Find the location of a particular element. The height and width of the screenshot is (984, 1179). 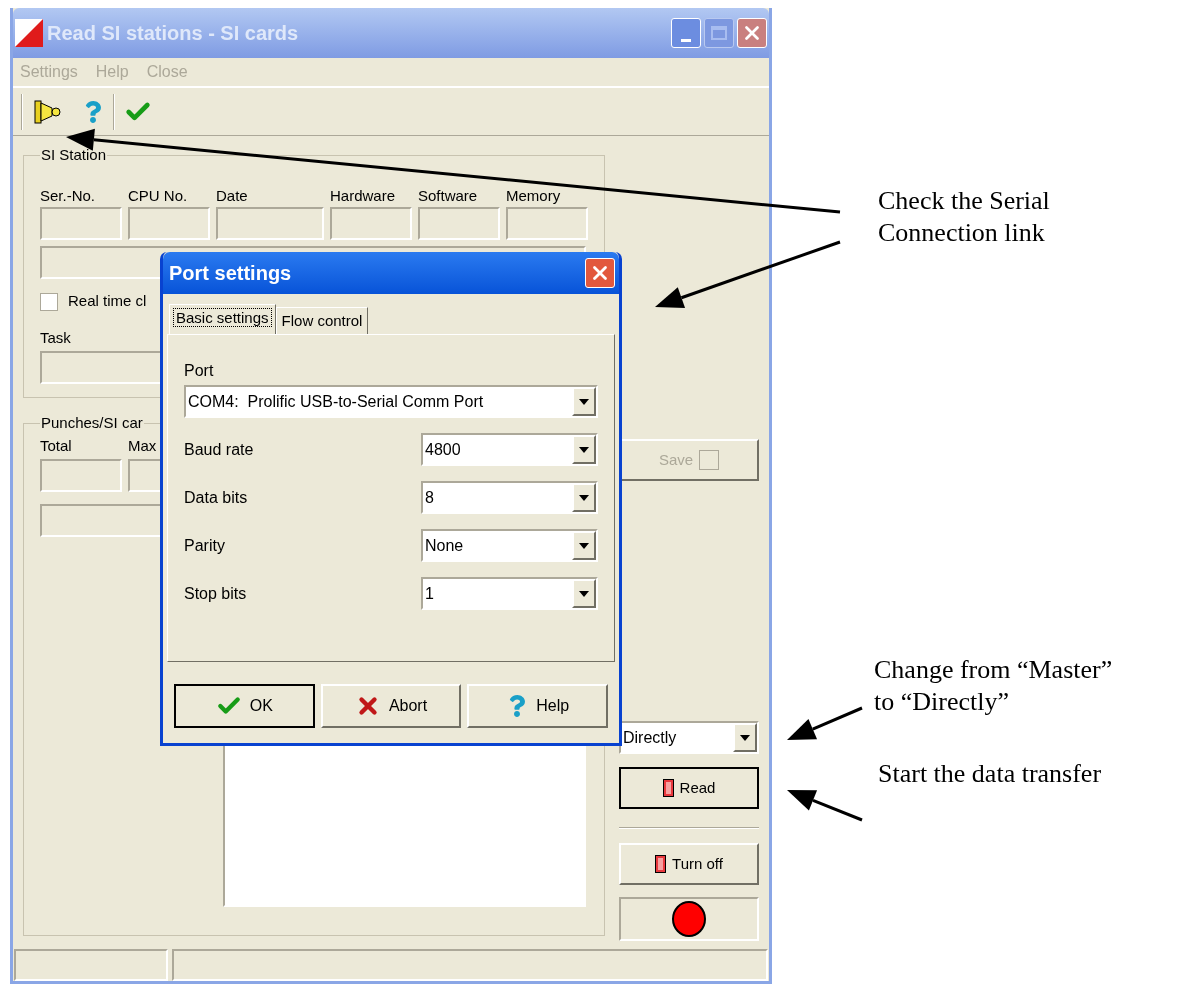

settings-dropdown: None is located at coordinates (509, 545).